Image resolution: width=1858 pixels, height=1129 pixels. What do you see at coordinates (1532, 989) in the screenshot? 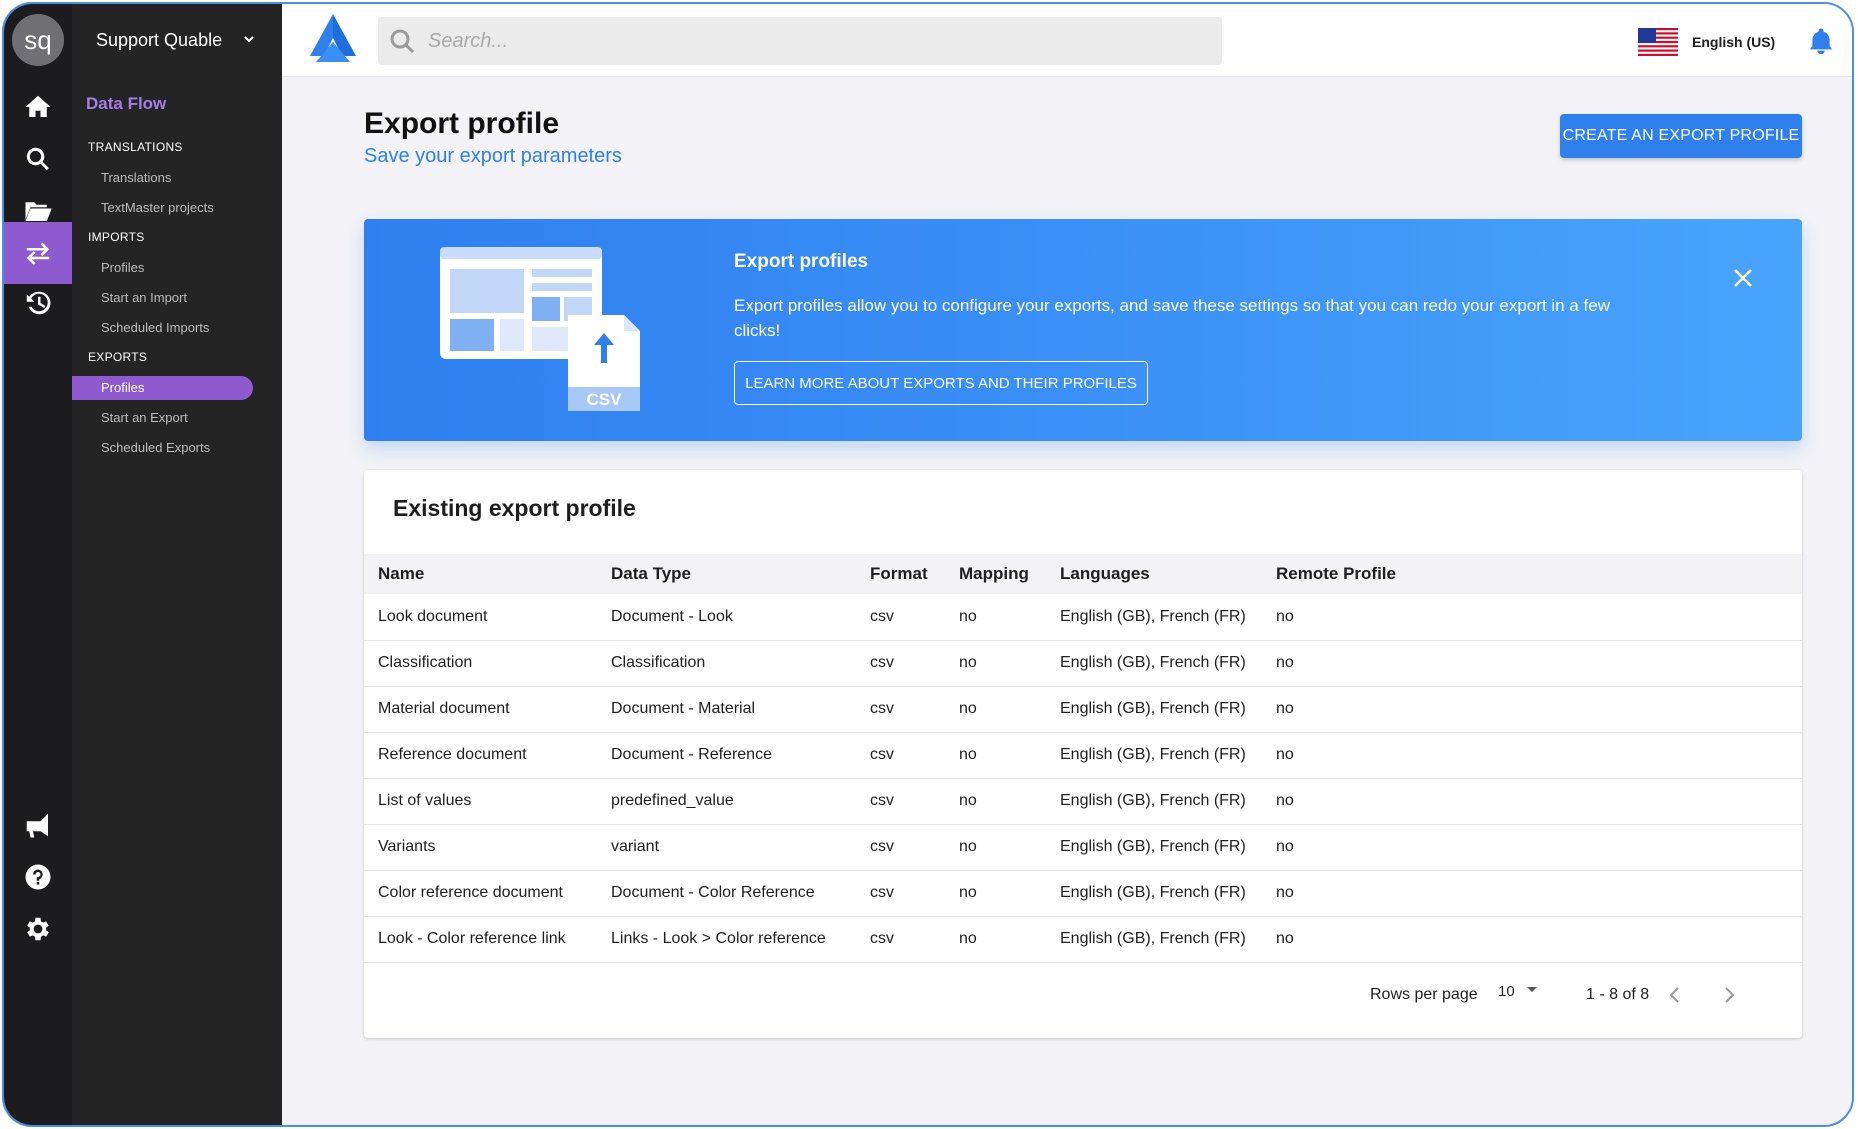
I see `caret-down-icon` at bounding box center [1532, 989].